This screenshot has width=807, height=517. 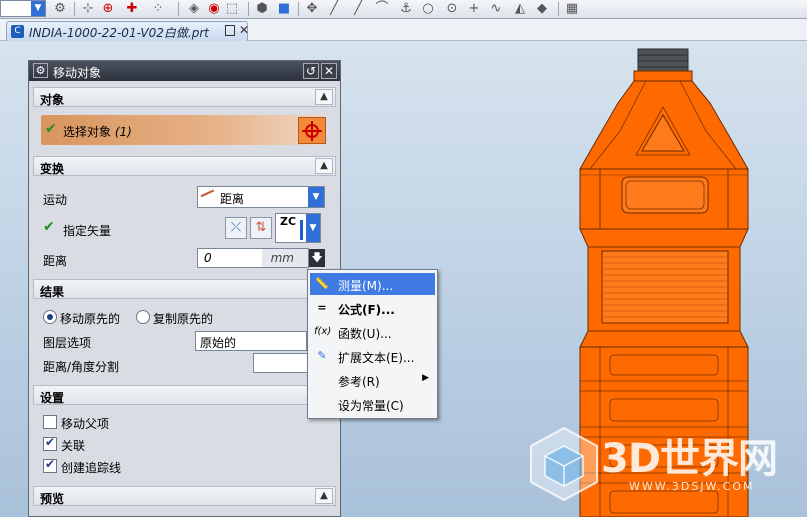 What do you see at coordinates (91, 468) in the screenshot?
I see `create-trace-label: 创建追踪线` at bounding box center [91, 468].